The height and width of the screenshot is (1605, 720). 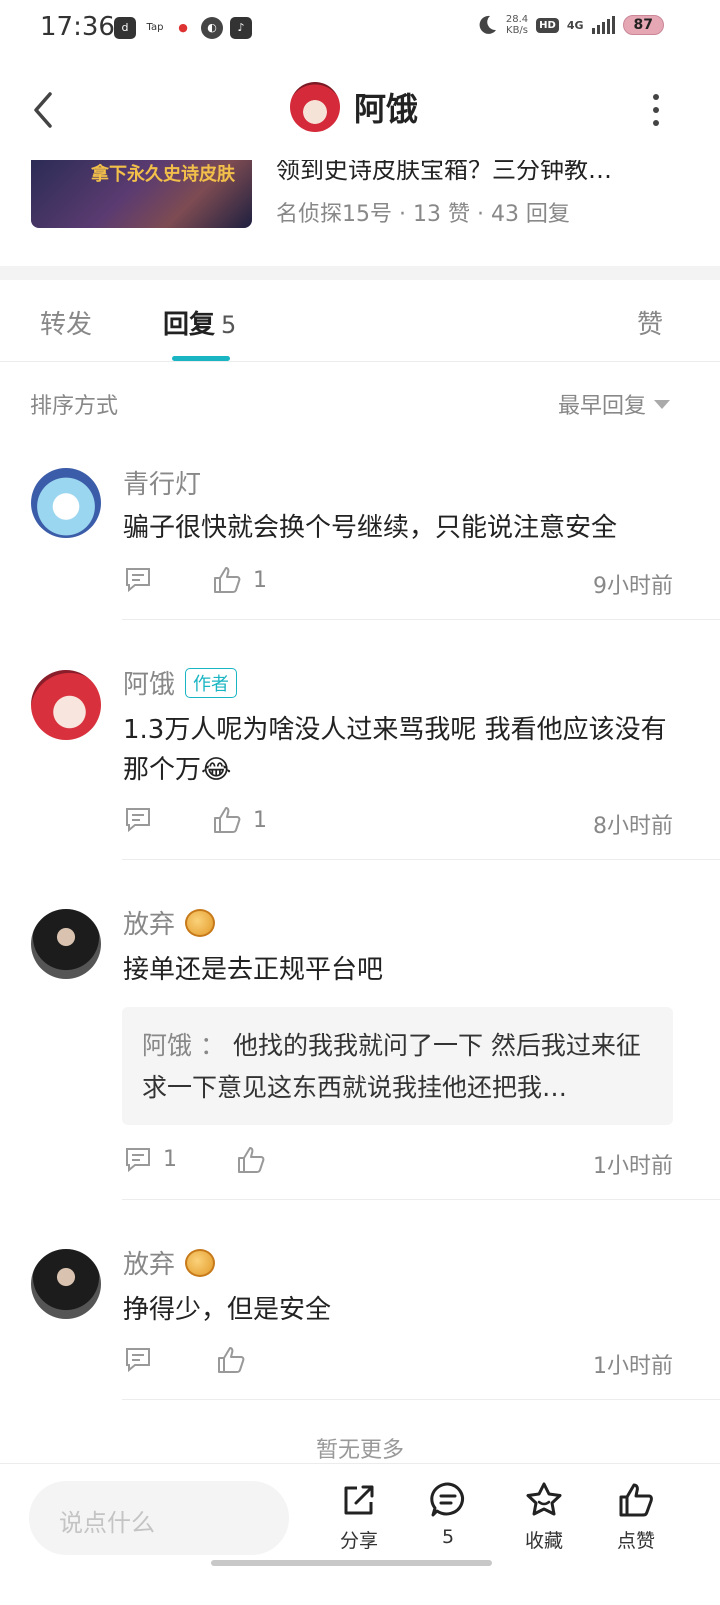 I want to click on page-title: 阿饿, so click(x=386, y=109).